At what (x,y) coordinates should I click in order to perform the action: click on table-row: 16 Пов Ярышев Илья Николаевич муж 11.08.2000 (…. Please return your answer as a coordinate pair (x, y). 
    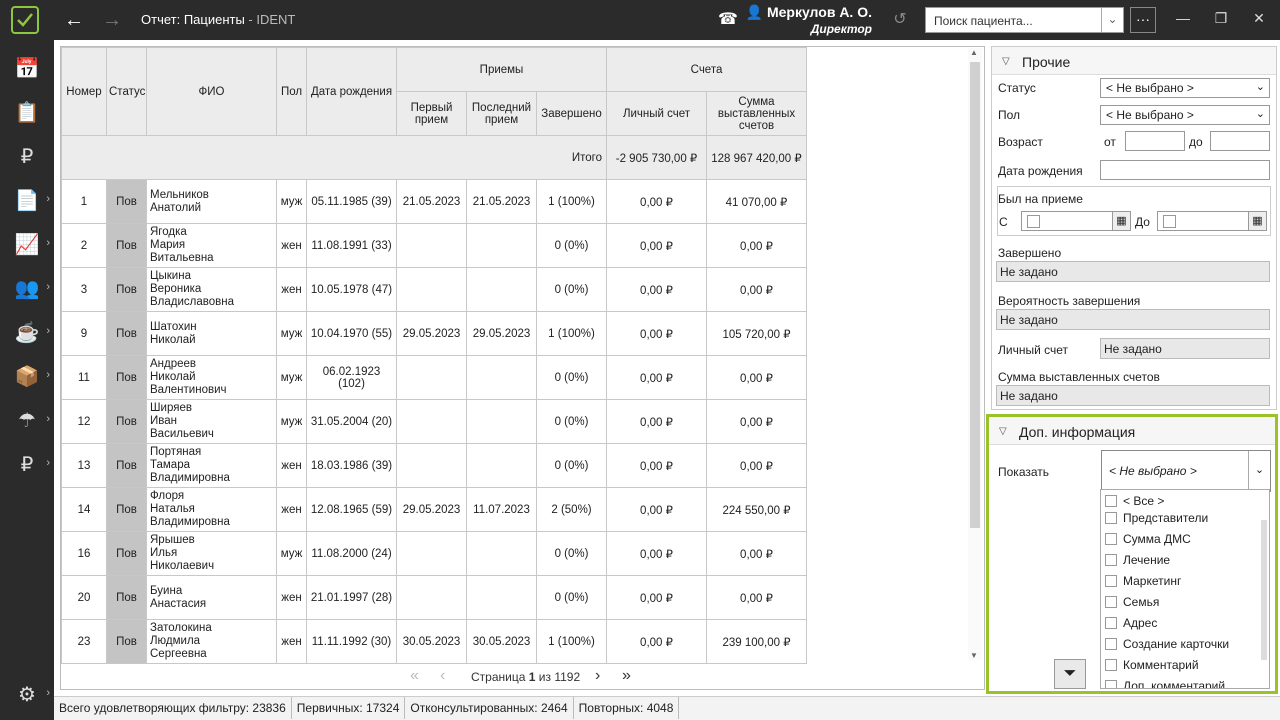
    Looking at the image, I should click on (434, 553).